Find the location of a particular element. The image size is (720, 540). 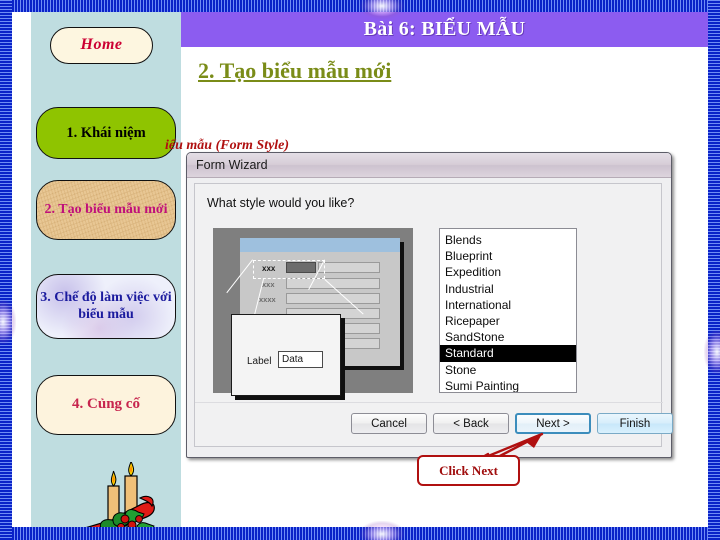

sidebar-item-label: 3. Chế độ làm việc với biểu mẫu is located at coordinates (106, 306).